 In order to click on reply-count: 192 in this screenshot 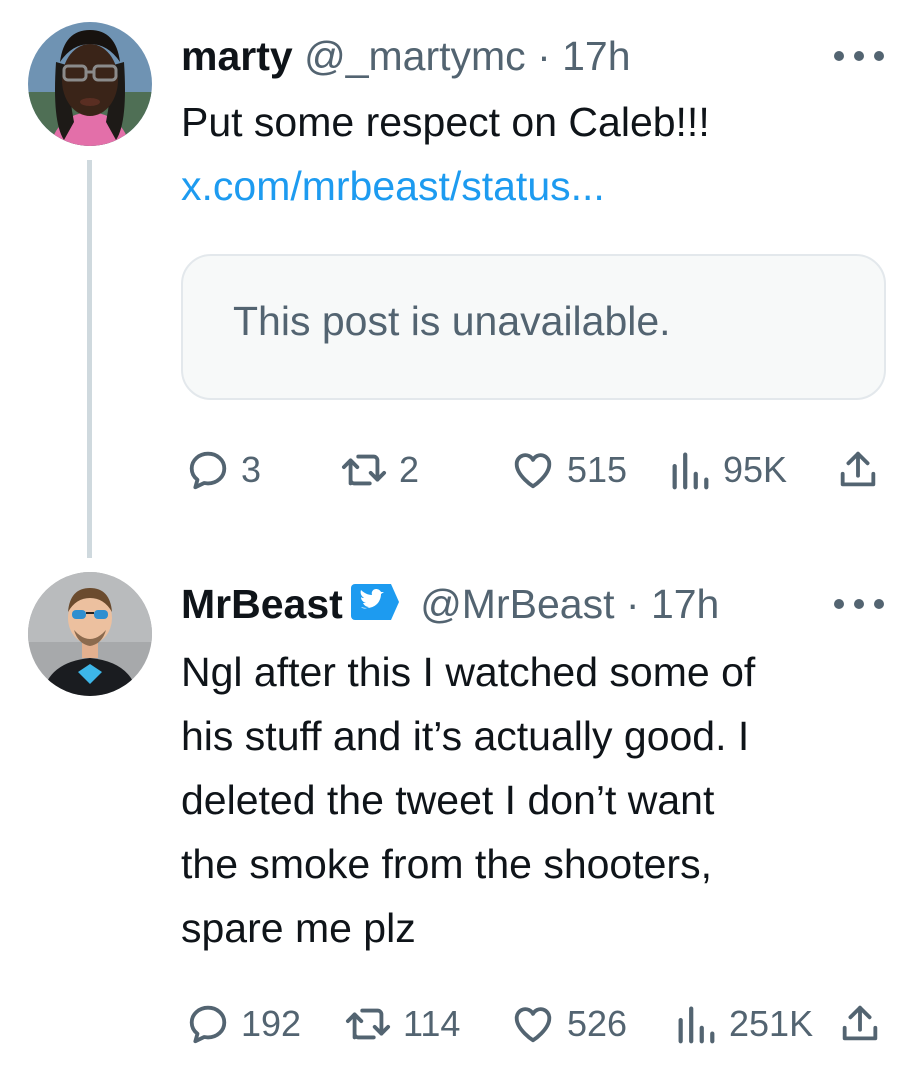, I will do `click(271, 1023)`.